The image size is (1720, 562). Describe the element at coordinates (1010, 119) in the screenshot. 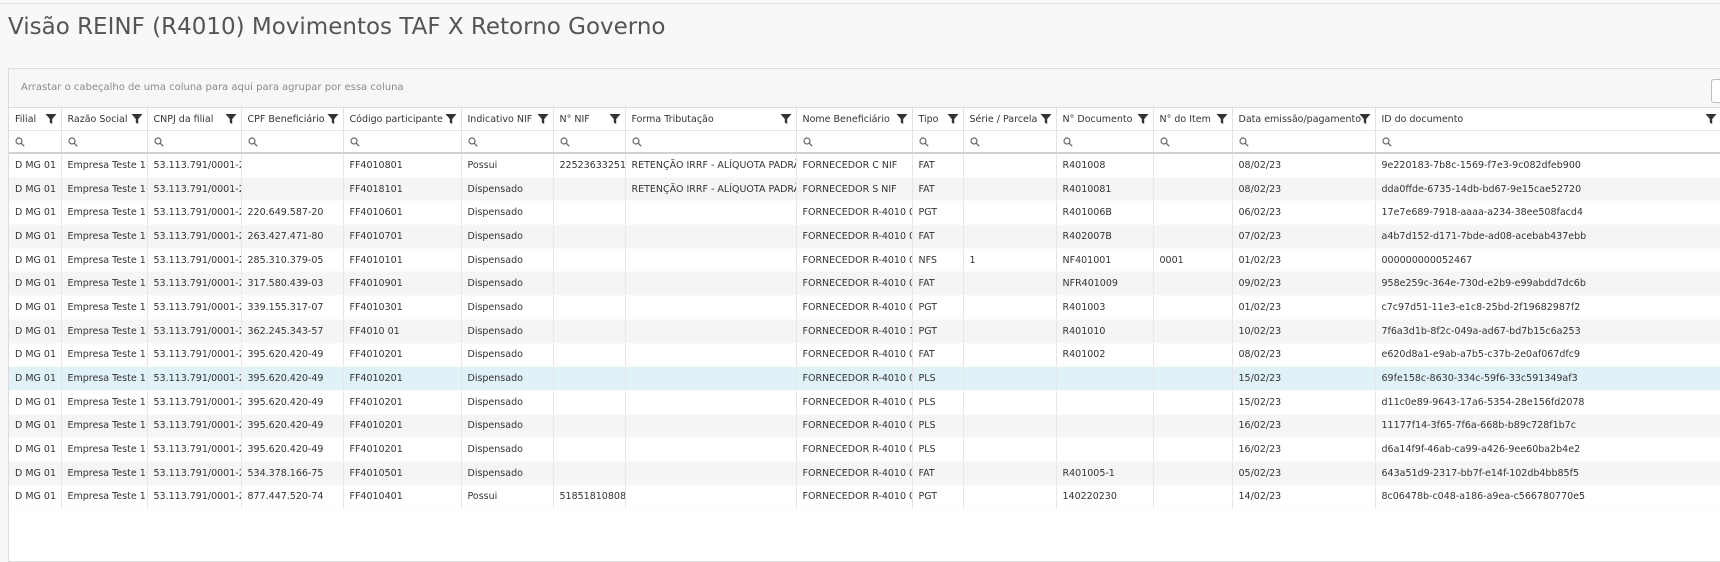

I see `column-header-serie-parcela: Série / Parcela` at that location.